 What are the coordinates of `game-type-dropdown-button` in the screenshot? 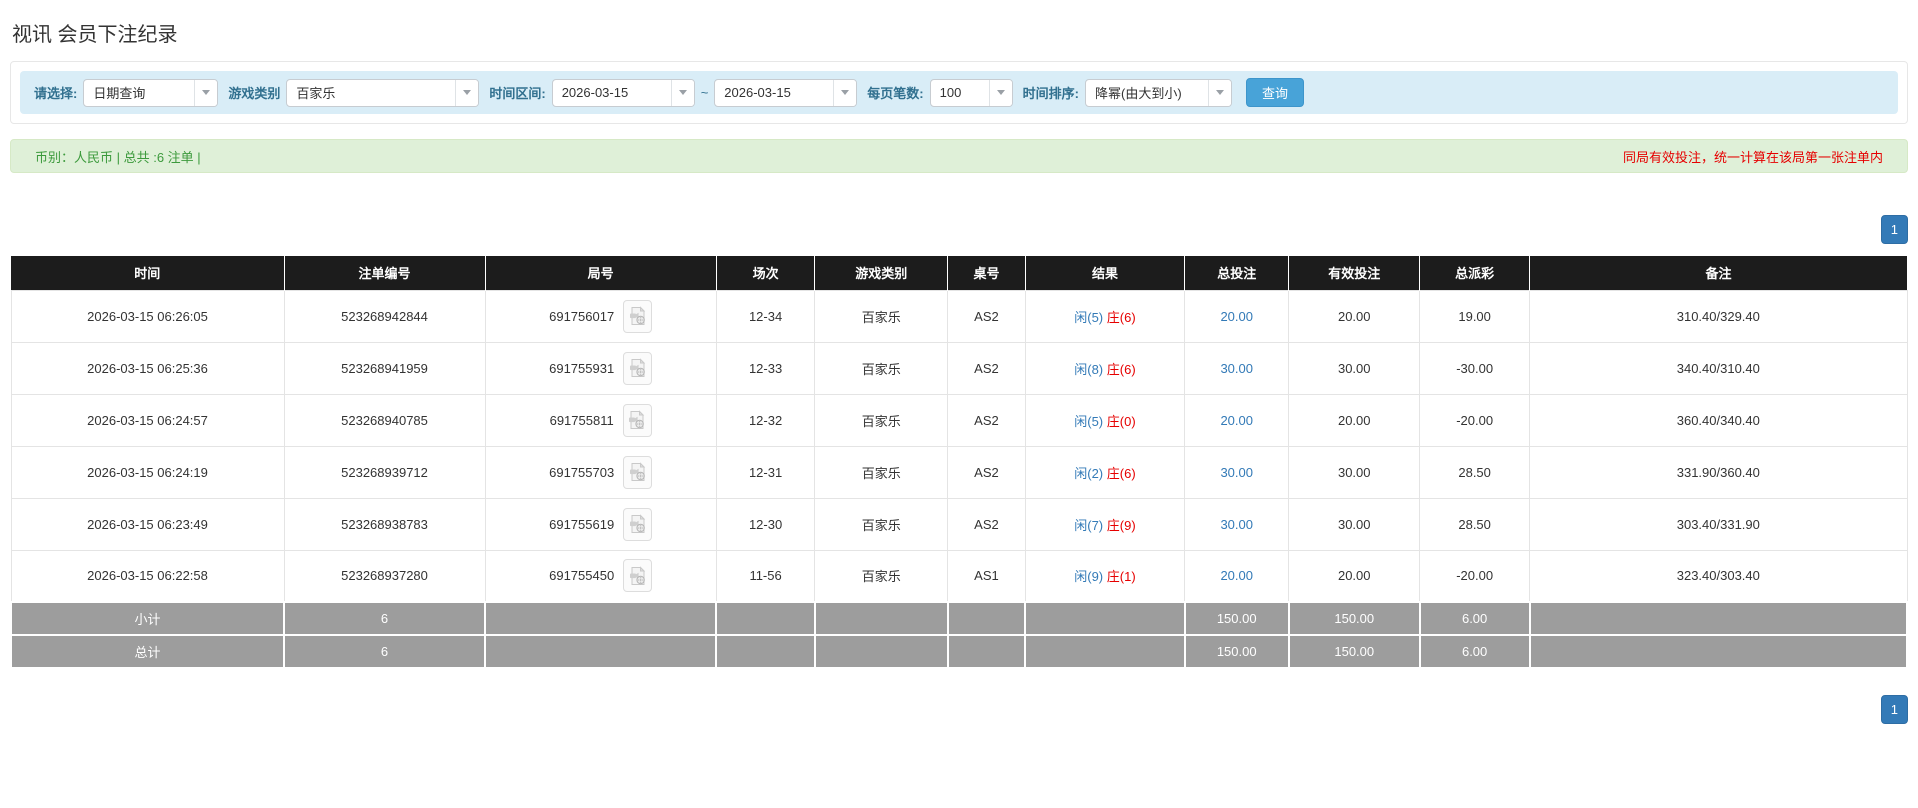 It's located at (467, 92).